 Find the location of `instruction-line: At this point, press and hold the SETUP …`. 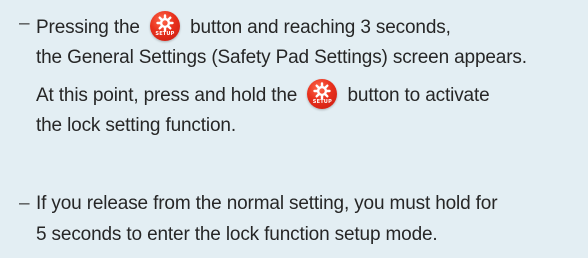

instruction-line: At this point, press and hold the SETUP … is located at coordinates (263, 94).